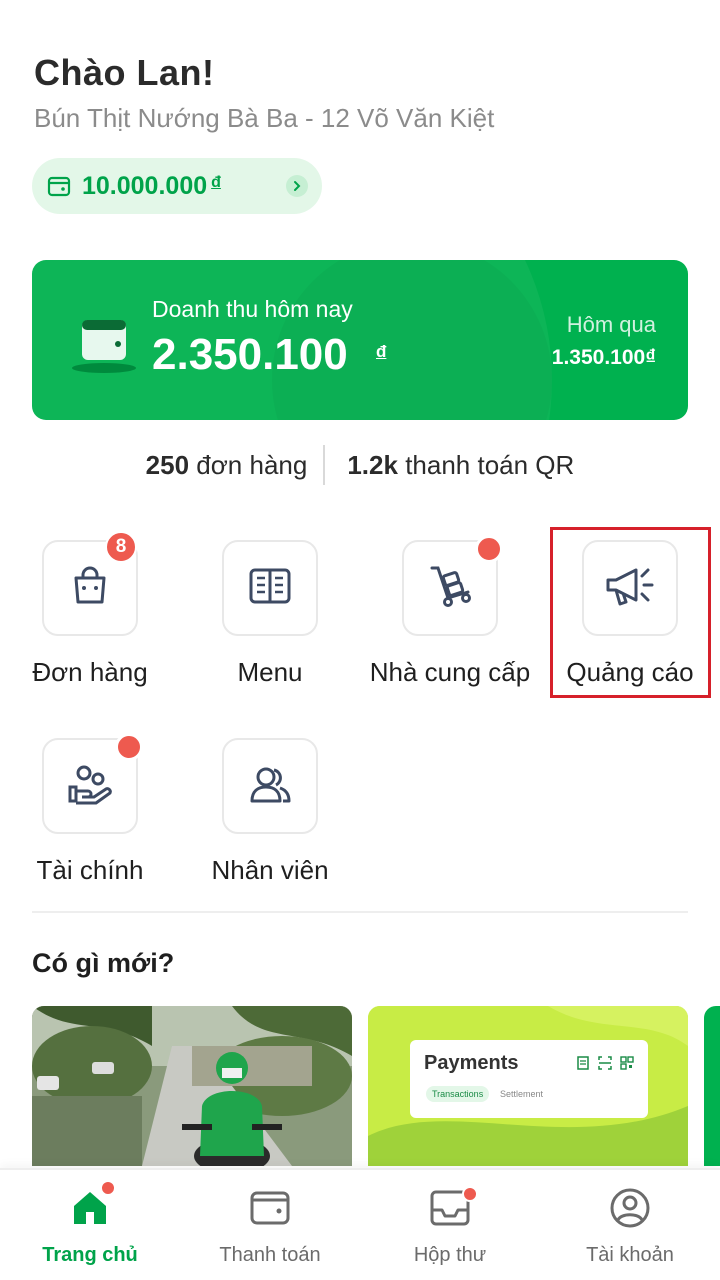 This screenshot has height=1280, width=720. What do you see at coordinates (108, 1188) in the screenshot?
I see `home-notification-dot` at bounding box center [108, 1188].